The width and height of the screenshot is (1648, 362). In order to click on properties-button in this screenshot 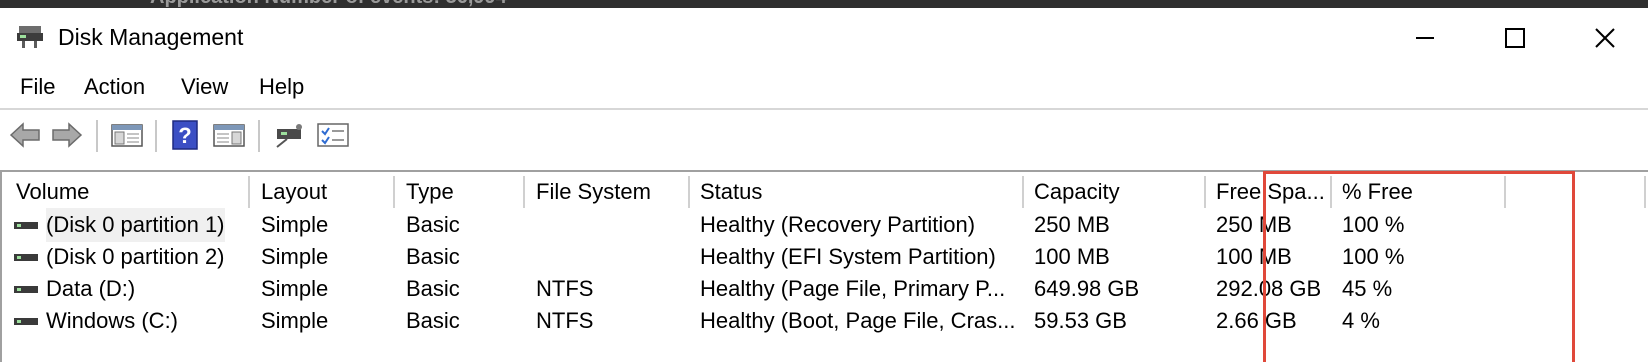, I will do `click(333, 135)`.